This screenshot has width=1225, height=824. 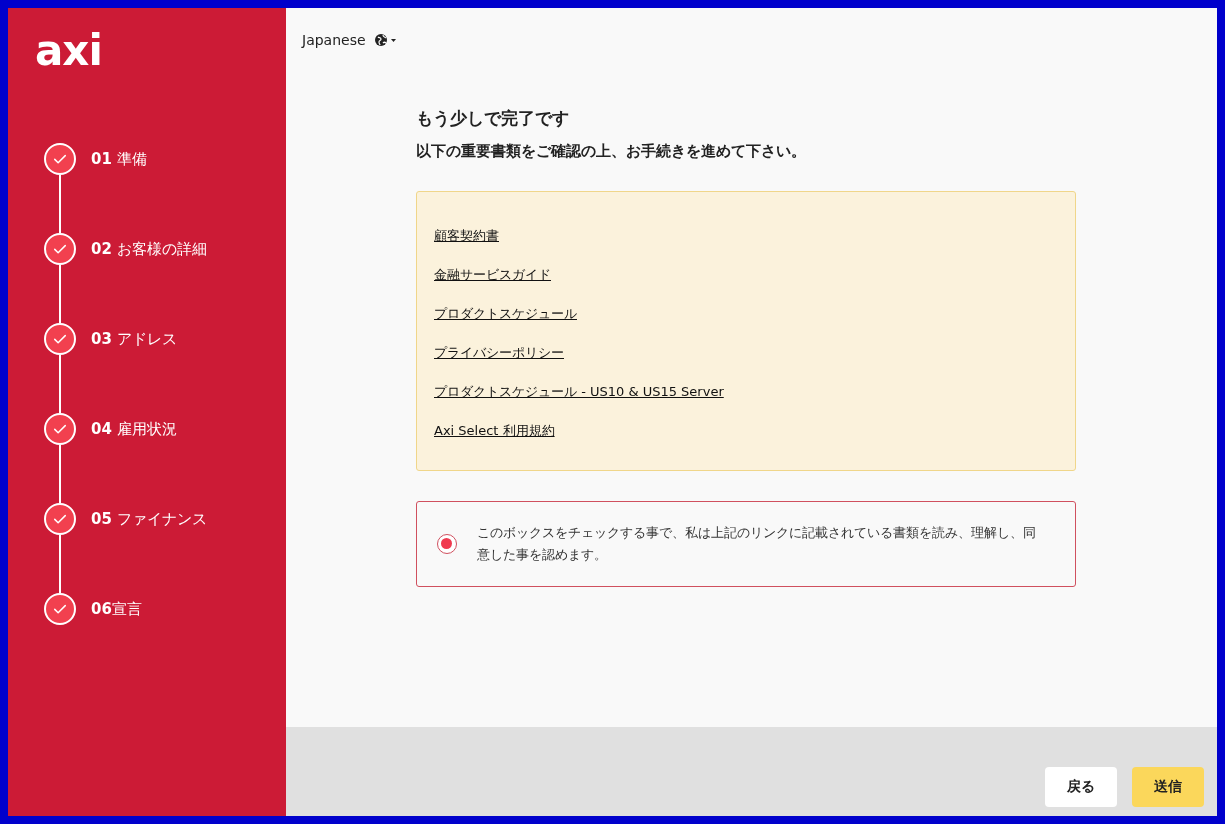 What do you see at coordinates (119, 159) in the screenshot?
I see `step-label: 01 準備` at bounding box center [119, 159].